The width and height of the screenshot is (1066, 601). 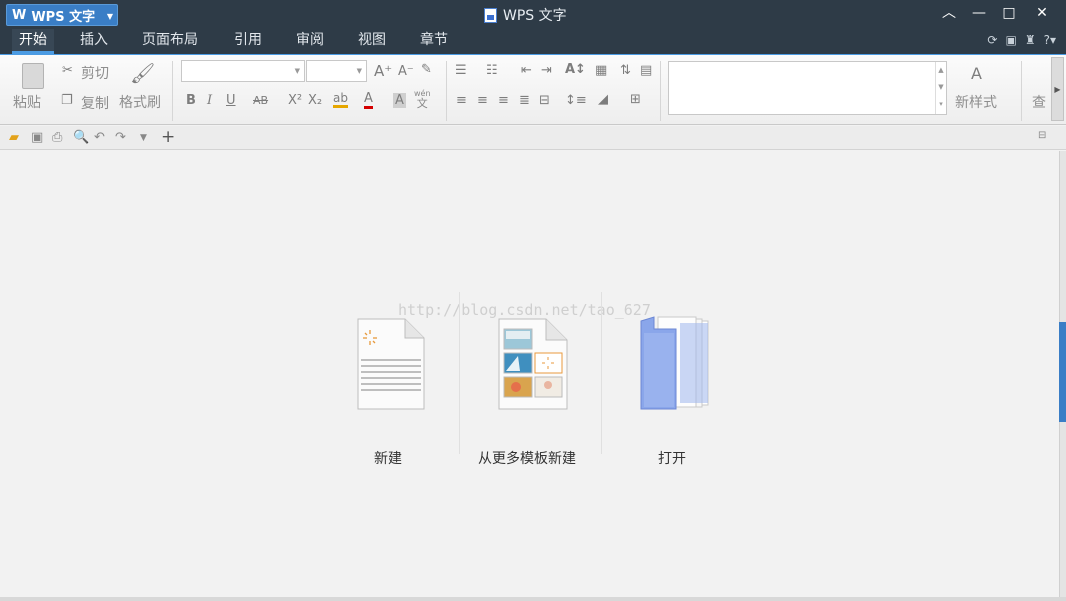 What do you see at coordinates (625, 70) in the screenshot?
I see `sort-icon: ⇅` at bounding box center [625, 70].